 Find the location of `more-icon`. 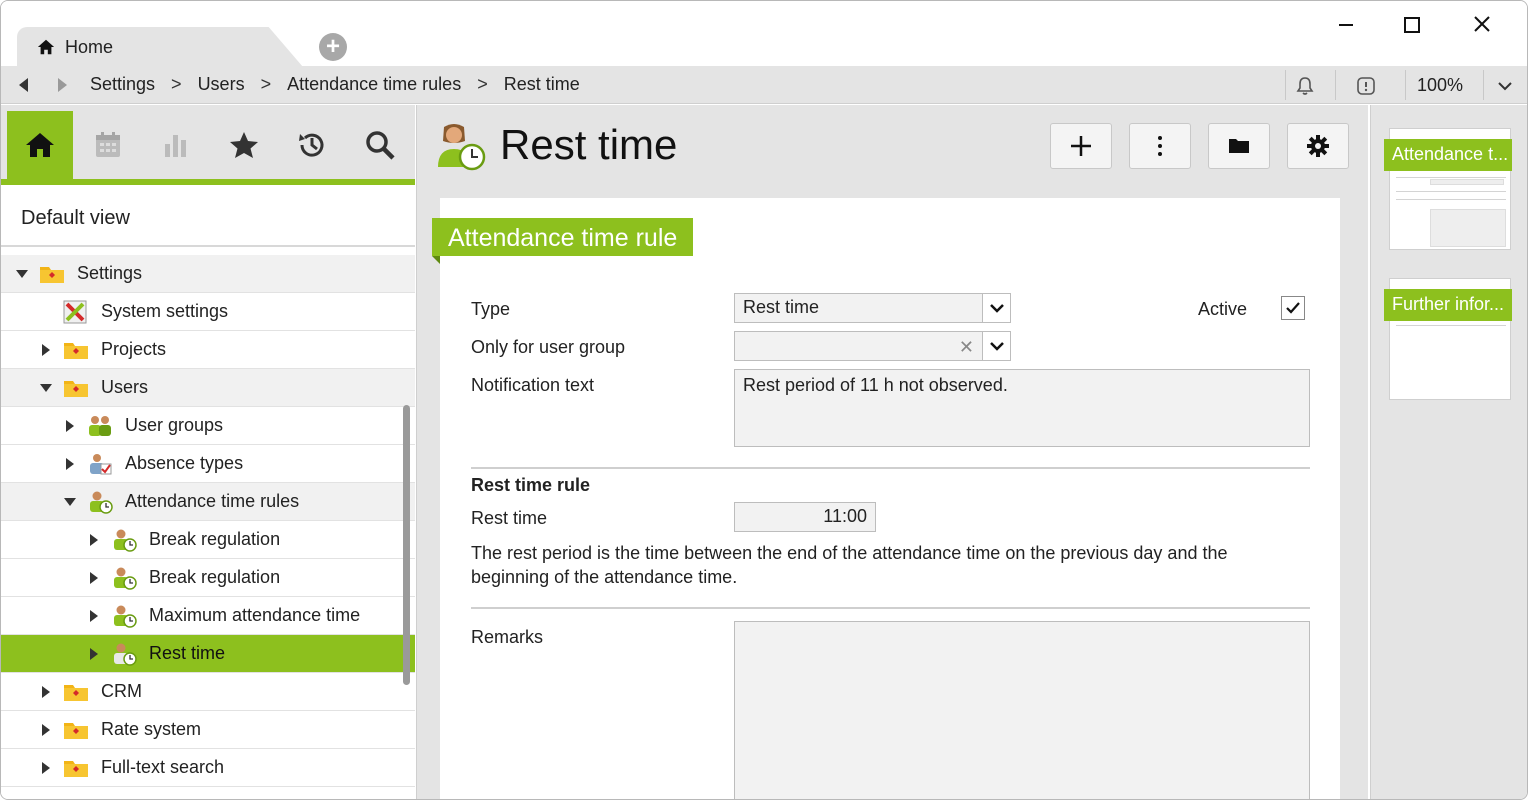

more-icon is located at coordinates (1160, 146).